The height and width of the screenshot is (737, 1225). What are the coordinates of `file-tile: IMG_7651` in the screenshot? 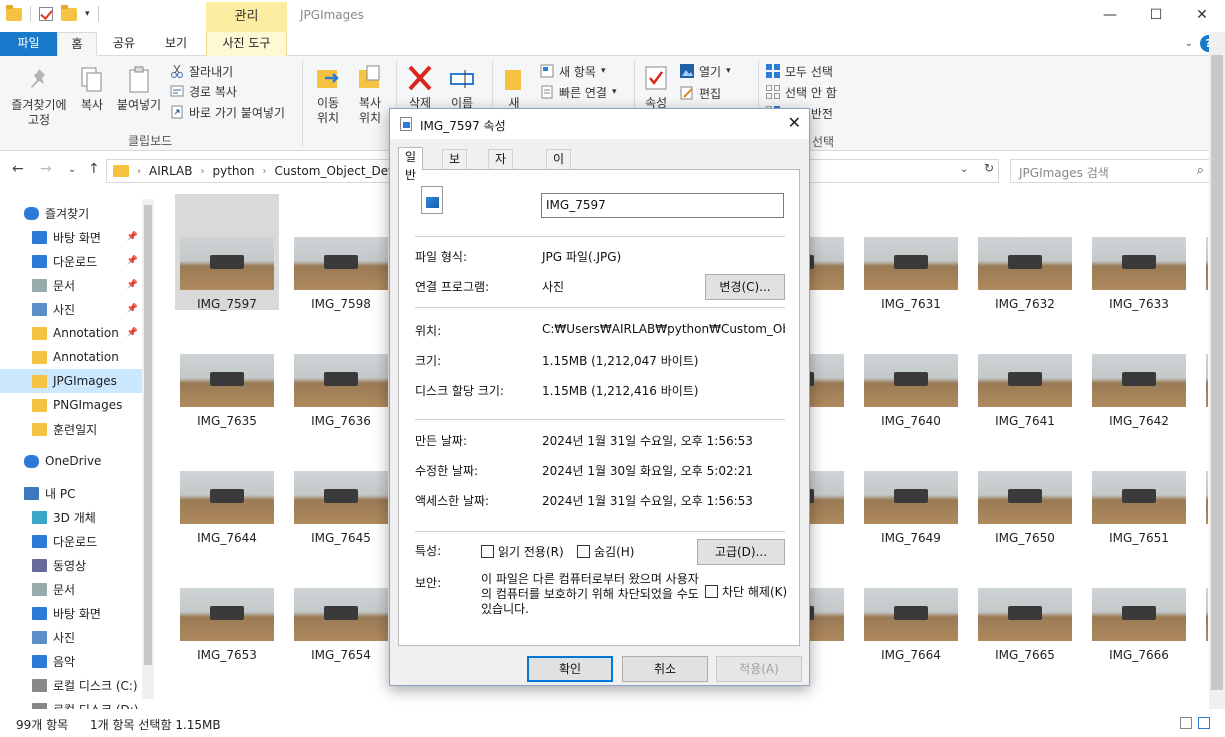 It's located at (1139, 486).